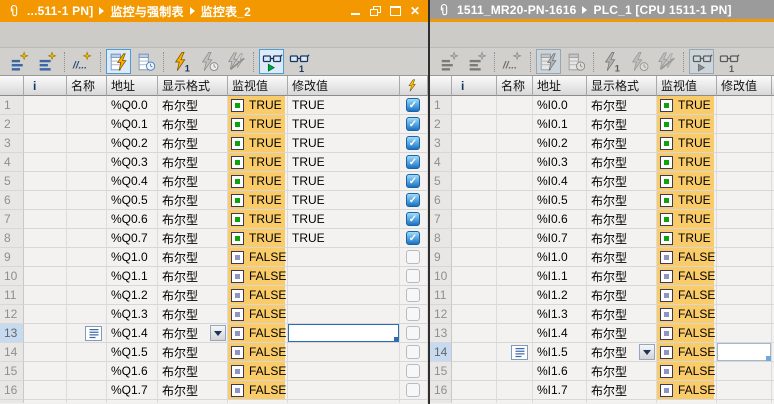 The width and height of the screenshot is (774, 404). What do you see at coordinates (560, 143) in the screenshot?
I see `address-cell: %I0.2` at bounding box center [560, 143].